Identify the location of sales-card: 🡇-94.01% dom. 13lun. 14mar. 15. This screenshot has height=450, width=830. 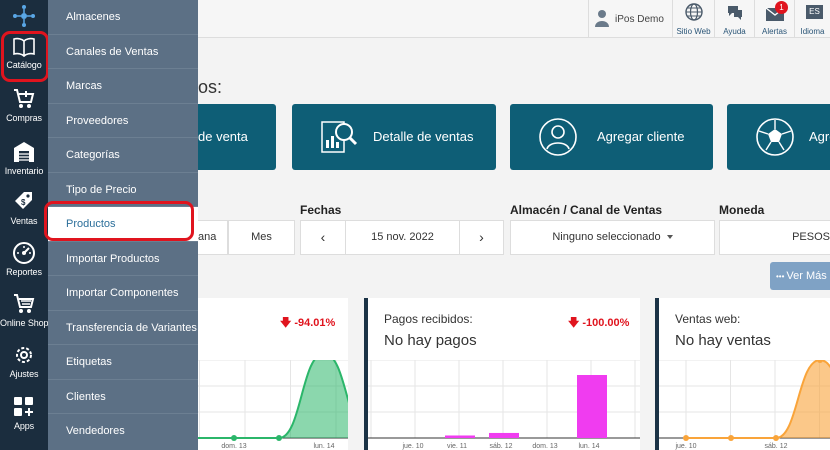
(273, 374).